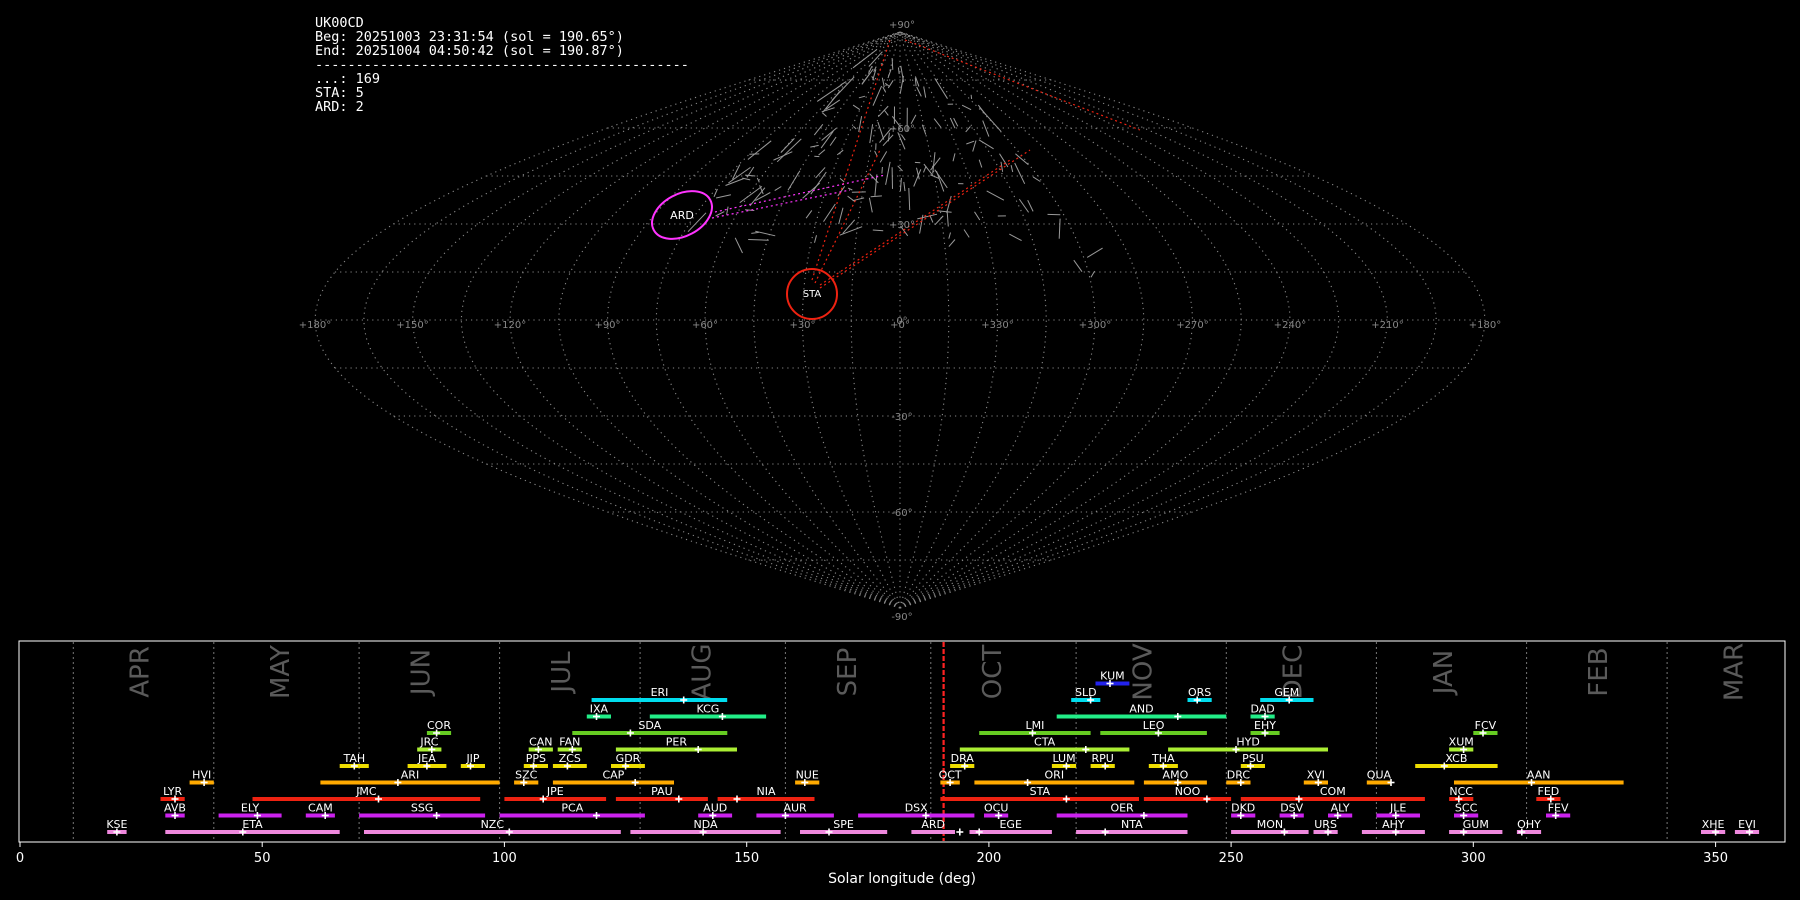 The height and width of the screenshot is (900, 1800). What do you see at coordinates (504, 858) in the screenshot?
I see `x-tick-label: 100` at bounding box center [504, 858].